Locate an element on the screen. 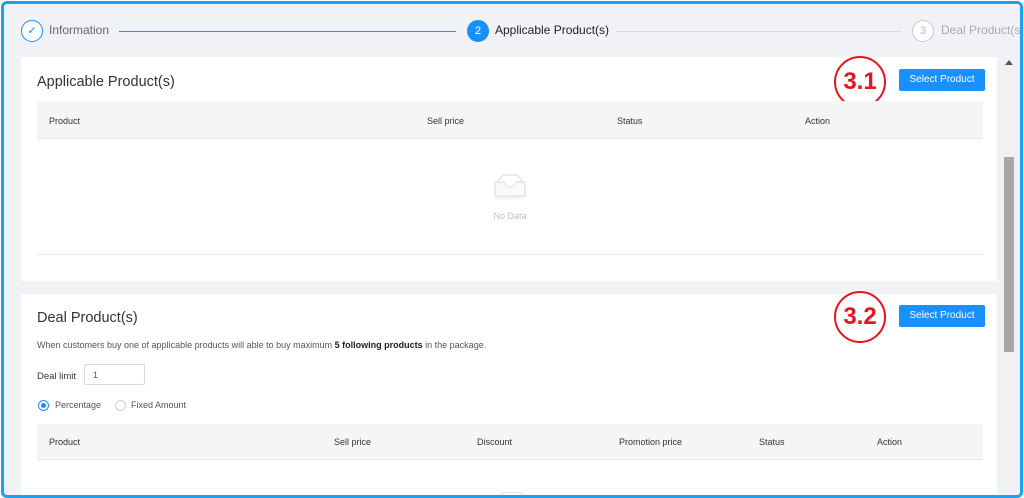 This screenshot has height=498, width=1024. column-header-promotion-price: Promotion price is located at coordinates (650, 442).